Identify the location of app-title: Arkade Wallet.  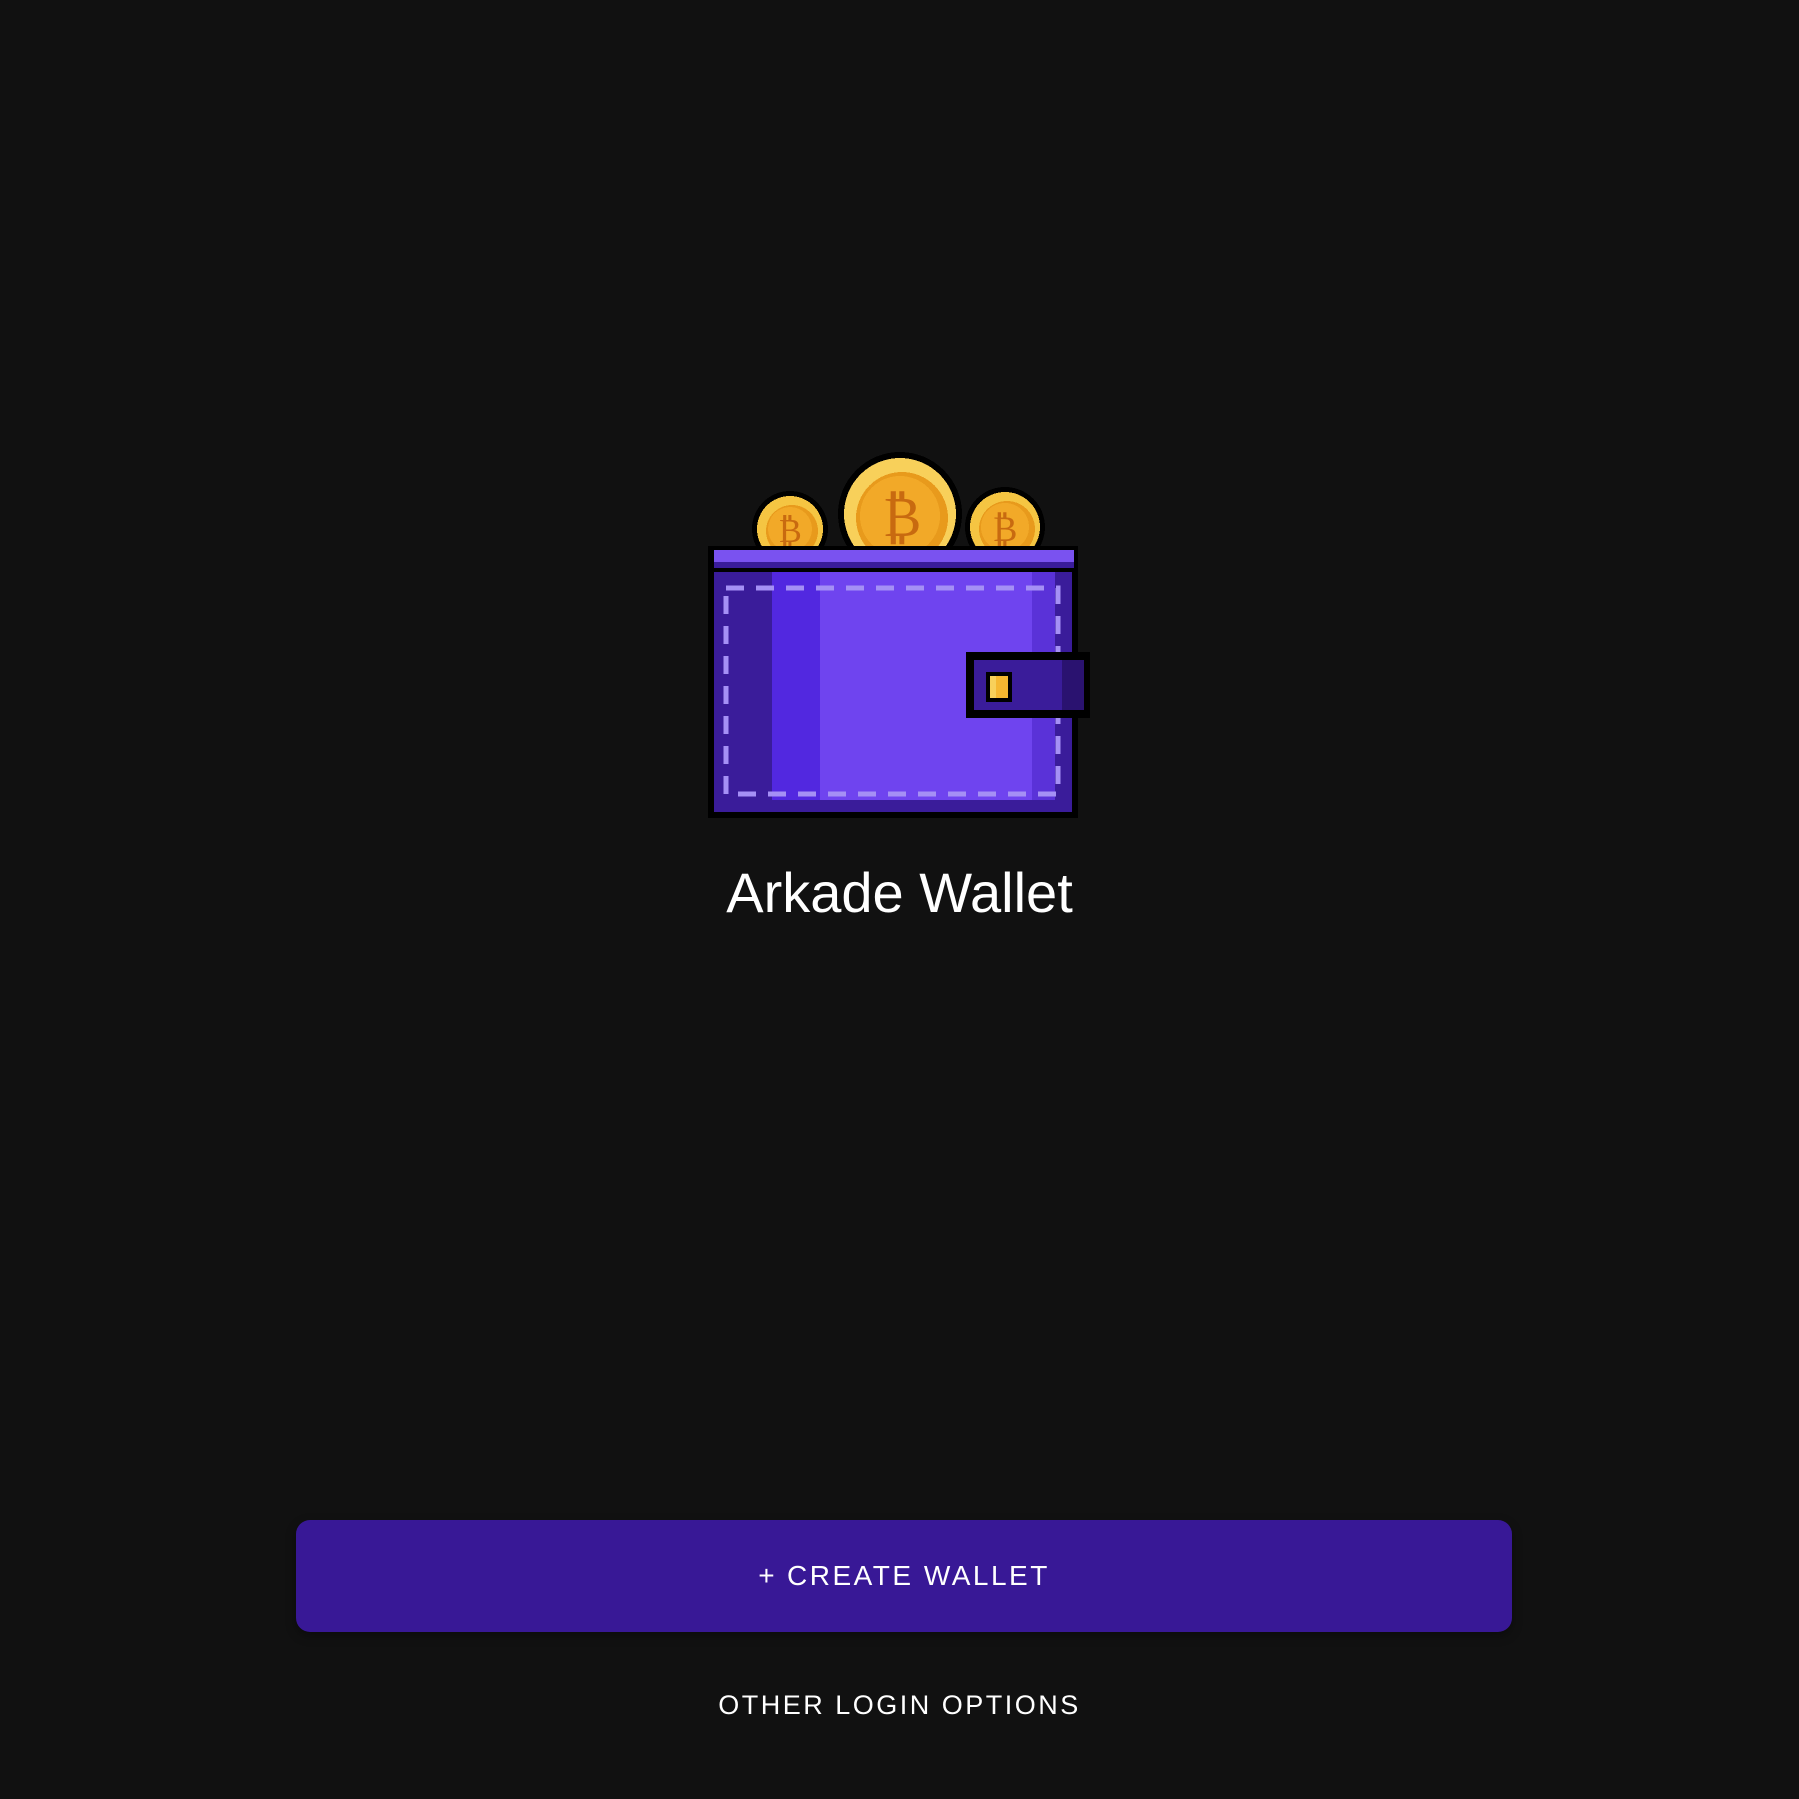
(899, 892).